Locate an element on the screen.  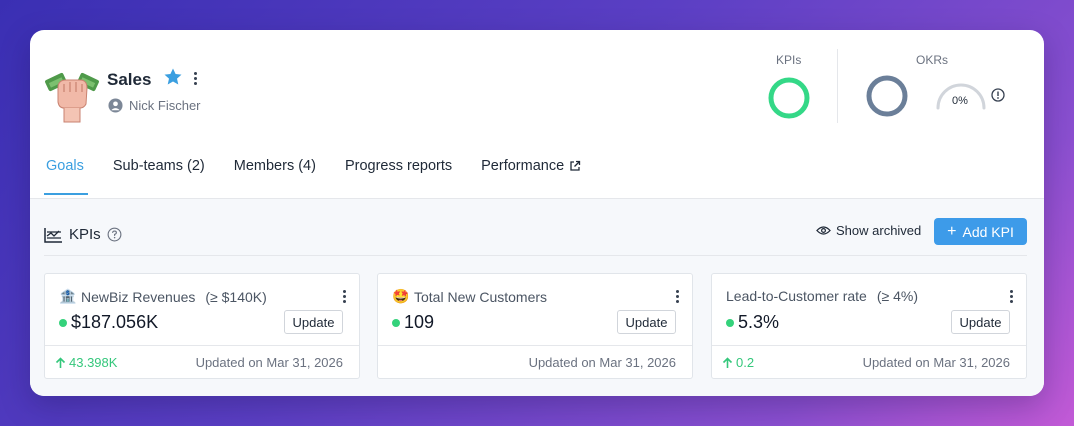
kpi-chart-icon is located at coordinates (53, 235).